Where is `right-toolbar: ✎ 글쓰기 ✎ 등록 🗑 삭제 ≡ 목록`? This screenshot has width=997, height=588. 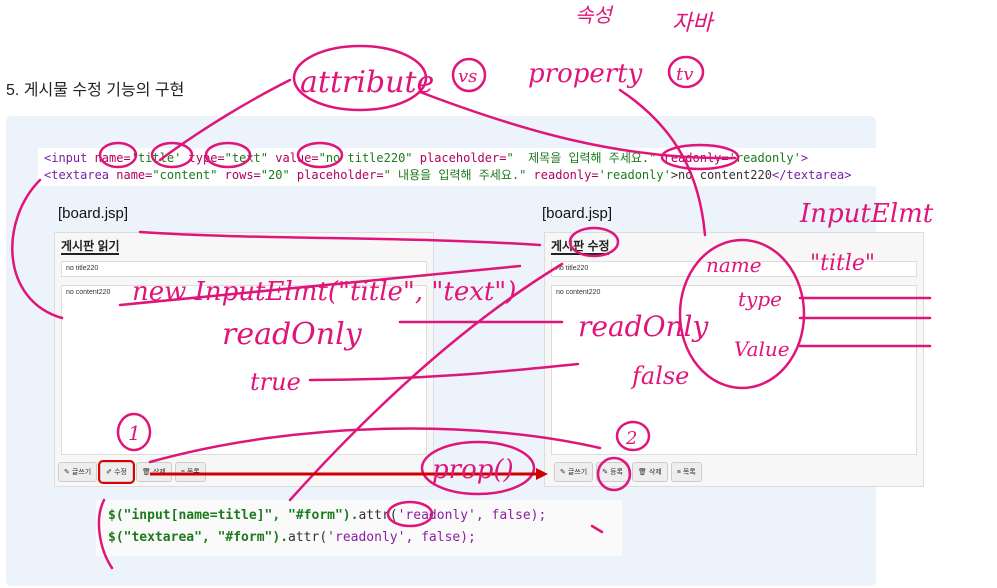 right-toolbar: ✎ 글쓰기 ✎ 등록 🗑 삭제 ≡ 목록 is located at coordinates (628, 473).